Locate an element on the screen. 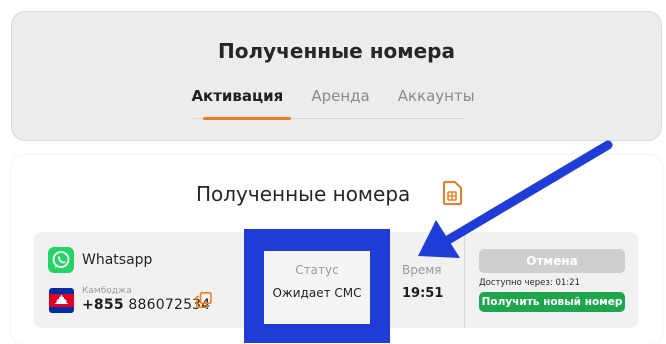 The height and width of the screenshot is (344, 666). row-divider is located at coordinates (464, 280).